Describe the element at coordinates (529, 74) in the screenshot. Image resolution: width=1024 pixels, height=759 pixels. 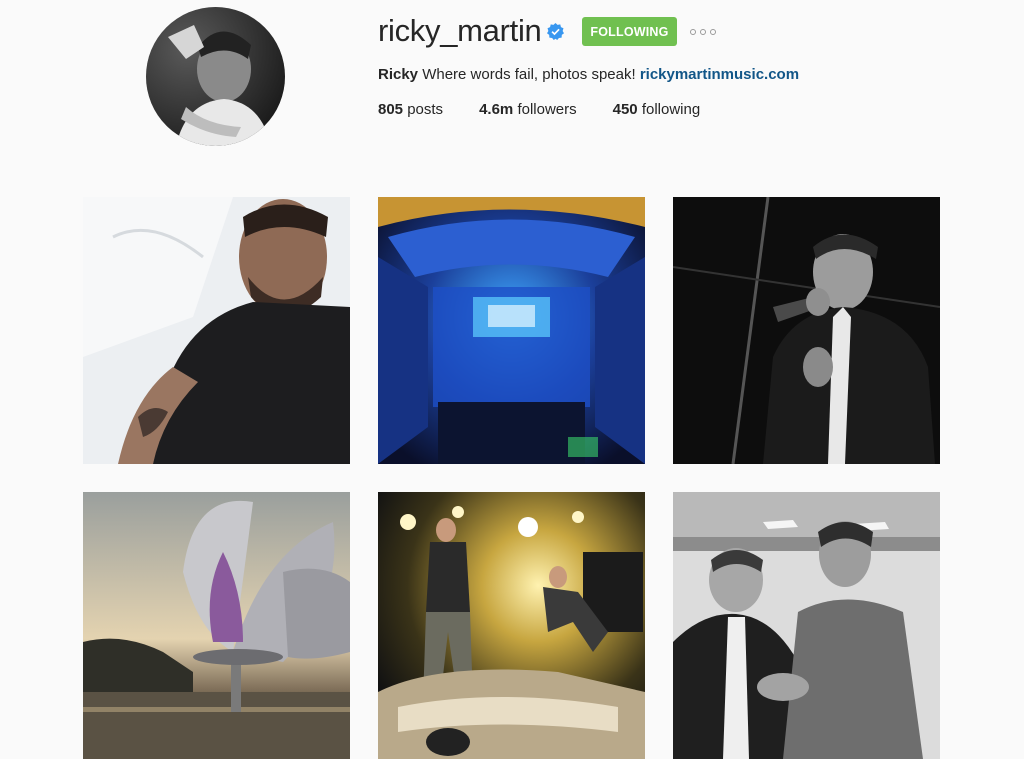
I see `bio-text: Where words fail, photos speak!` at that location.